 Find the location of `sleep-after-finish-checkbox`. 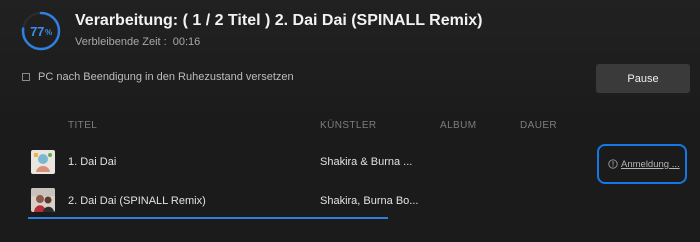

sleep-after-finish-checkbox is located at coordinates (26, 77).